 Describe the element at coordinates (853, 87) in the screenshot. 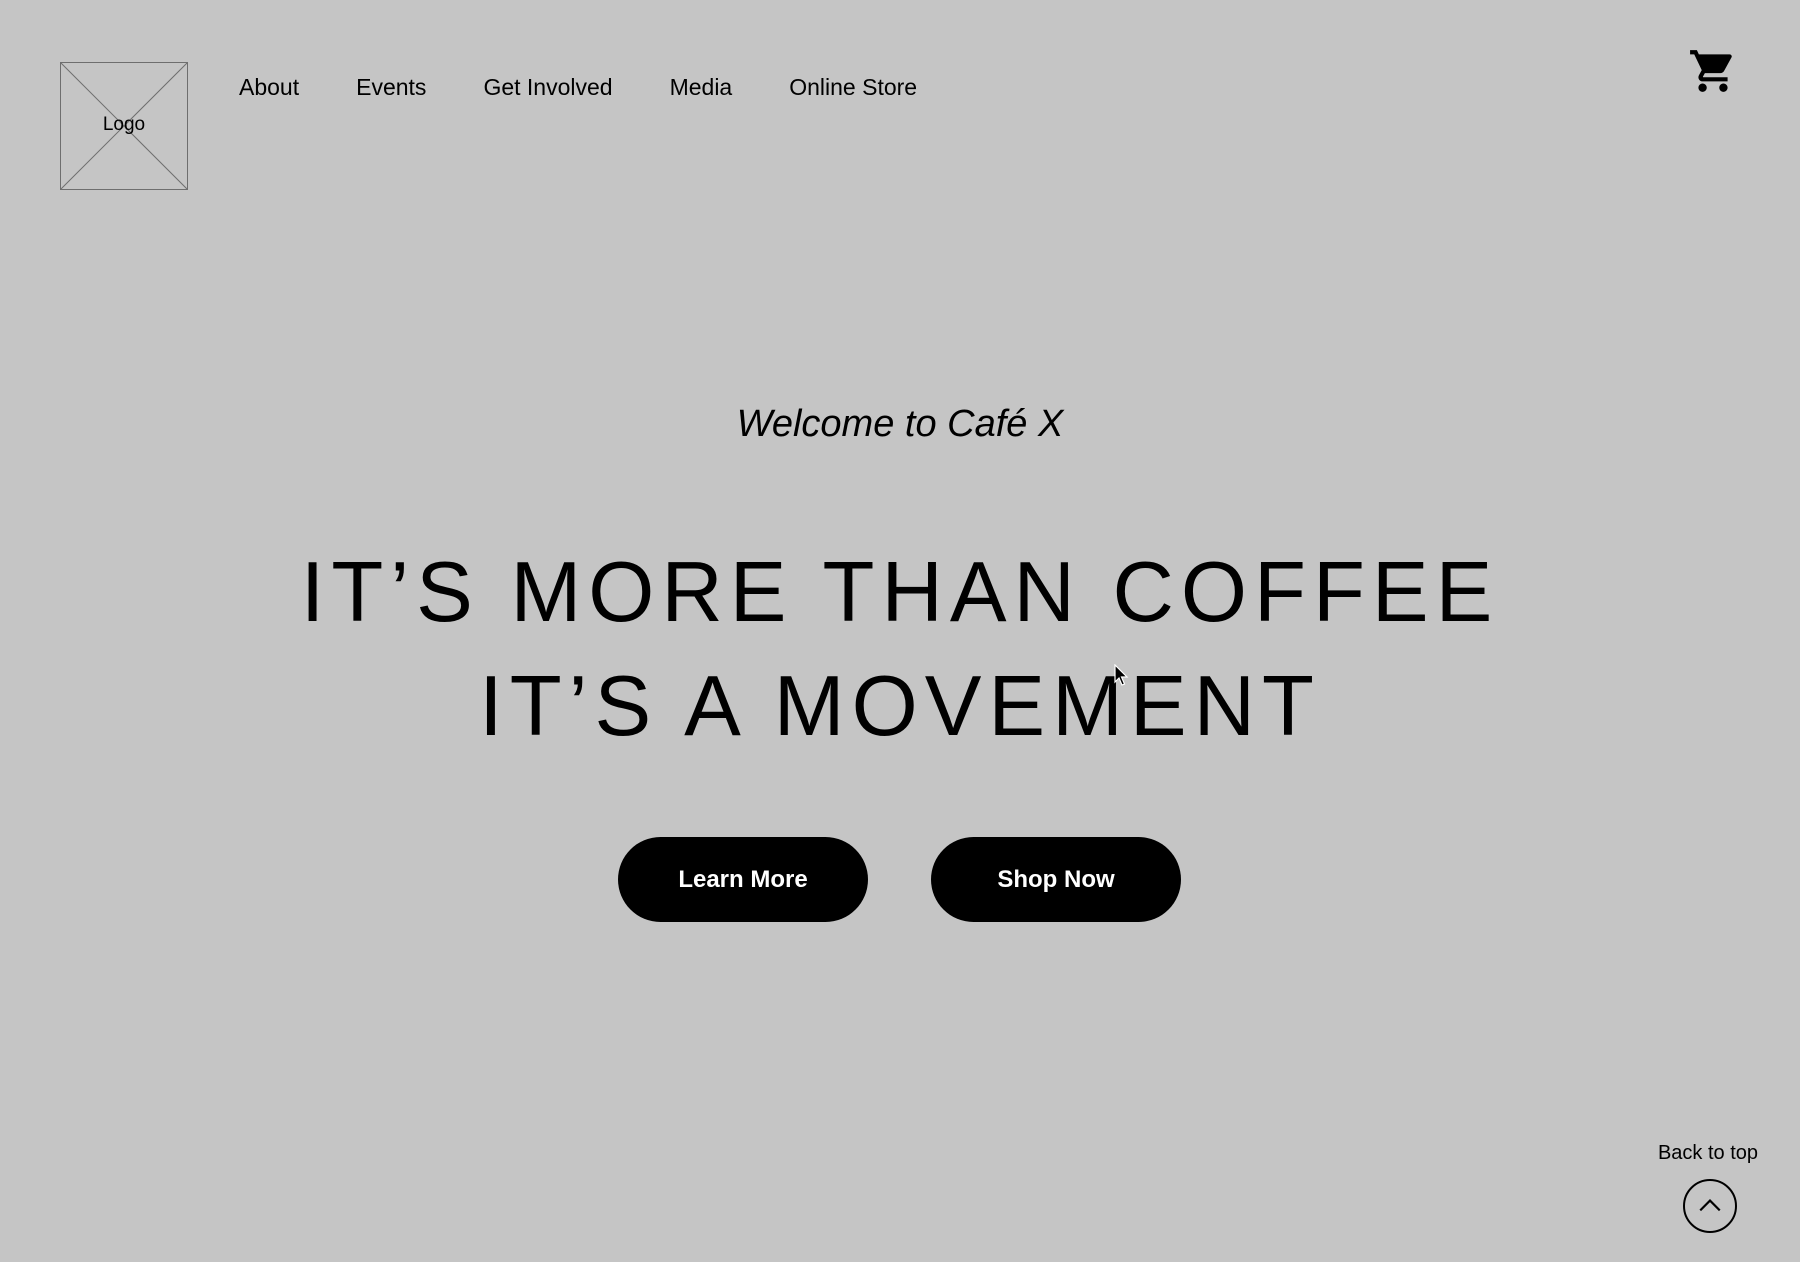

I see `nav-item-online-store: Online Store` at that location.